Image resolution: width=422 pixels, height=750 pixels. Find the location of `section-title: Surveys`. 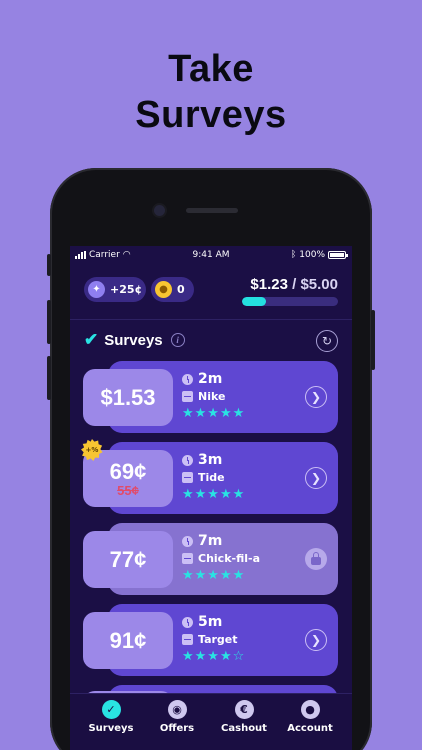

section-title: Surveys is located at coordinates (133, 340).